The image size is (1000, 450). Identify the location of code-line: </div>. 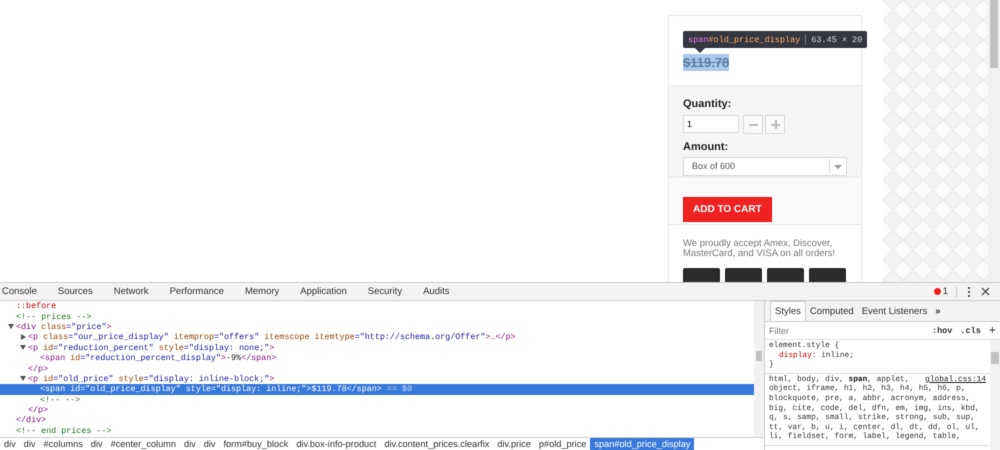
(31, 420).